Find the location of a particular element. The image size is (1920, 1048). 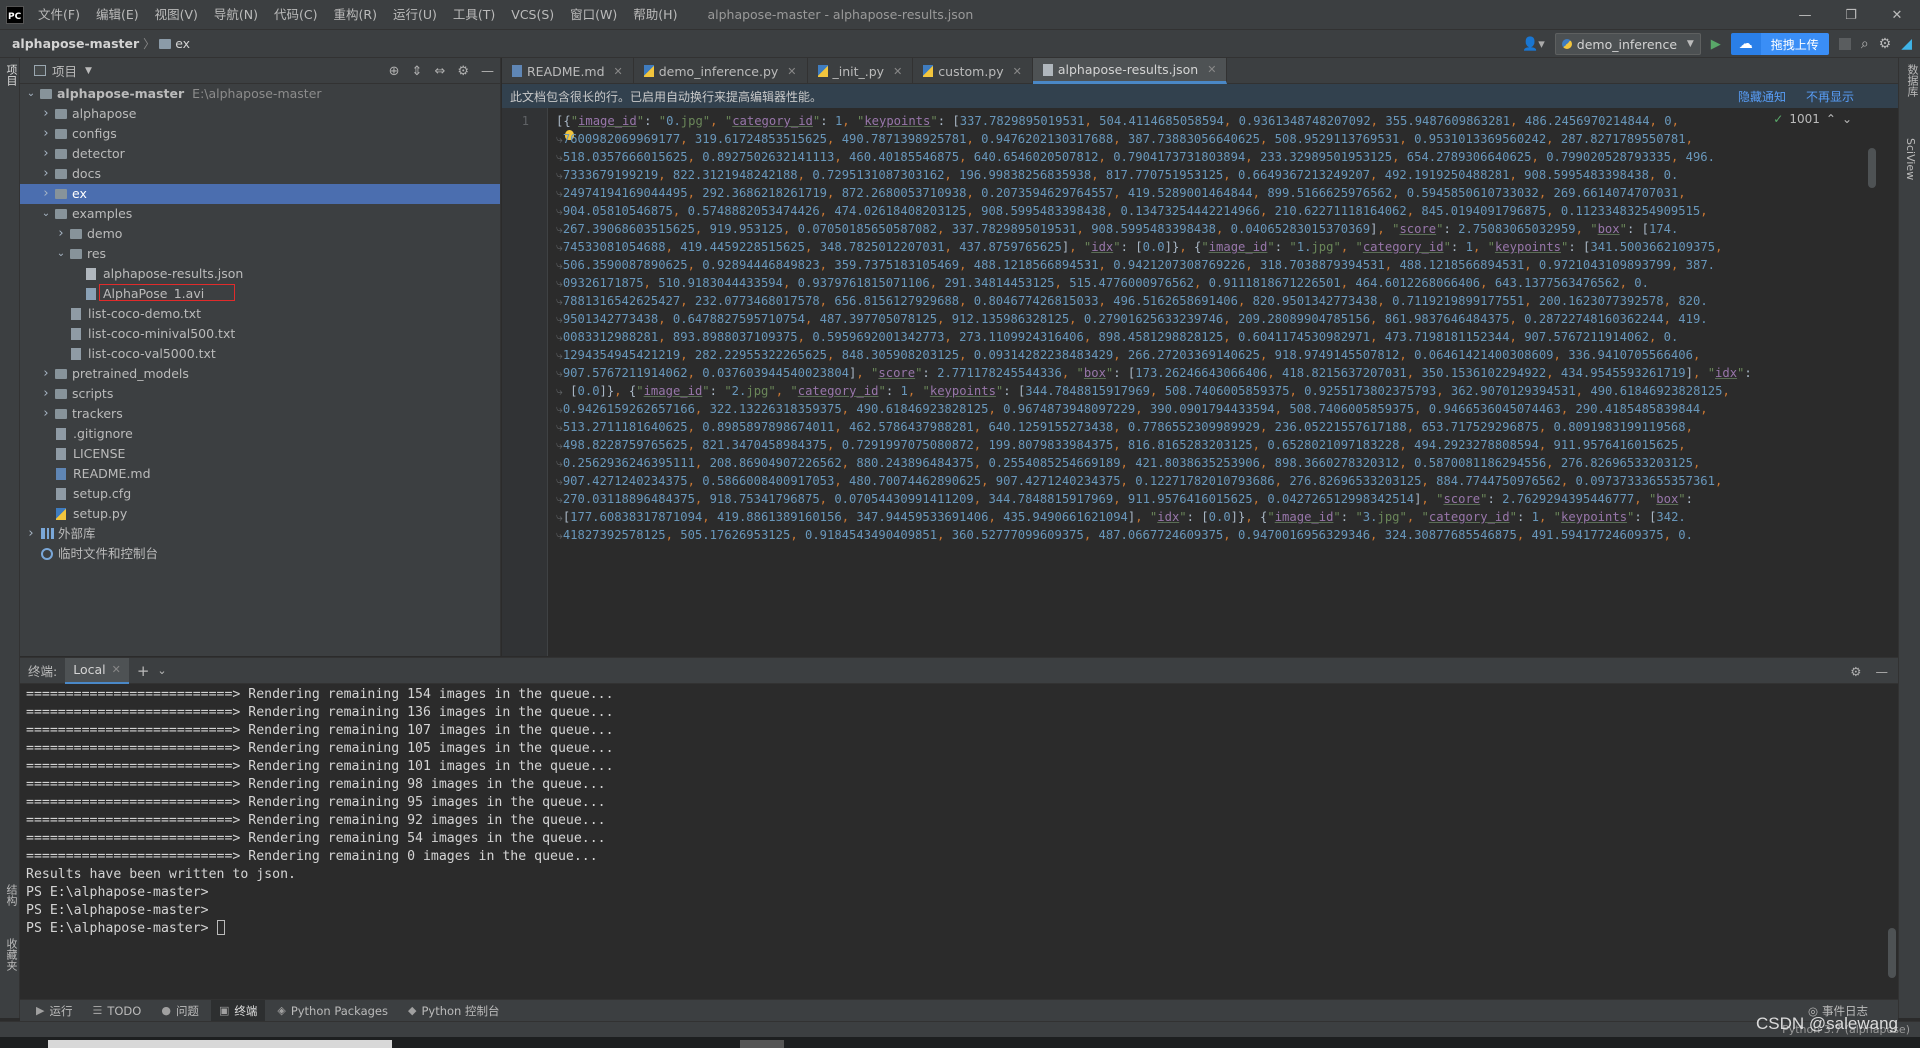

tree-item: › demo is located at coordinates (260, 234).